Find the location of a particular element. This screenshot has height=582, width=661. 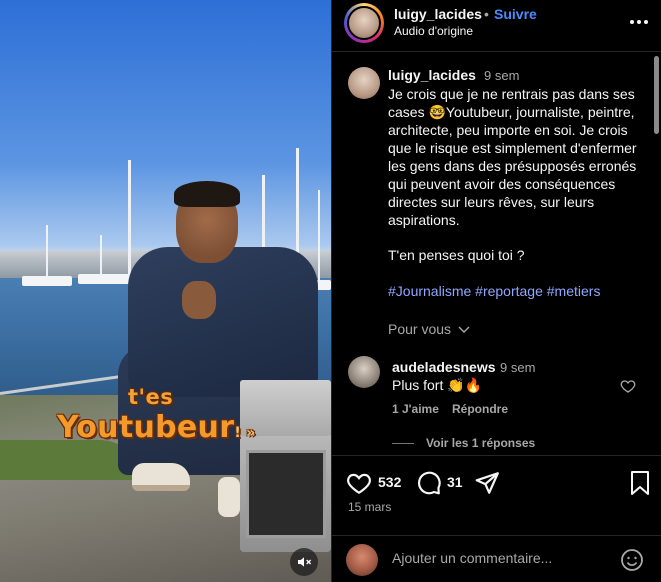

comment-button is located at coordinates (429, 483).